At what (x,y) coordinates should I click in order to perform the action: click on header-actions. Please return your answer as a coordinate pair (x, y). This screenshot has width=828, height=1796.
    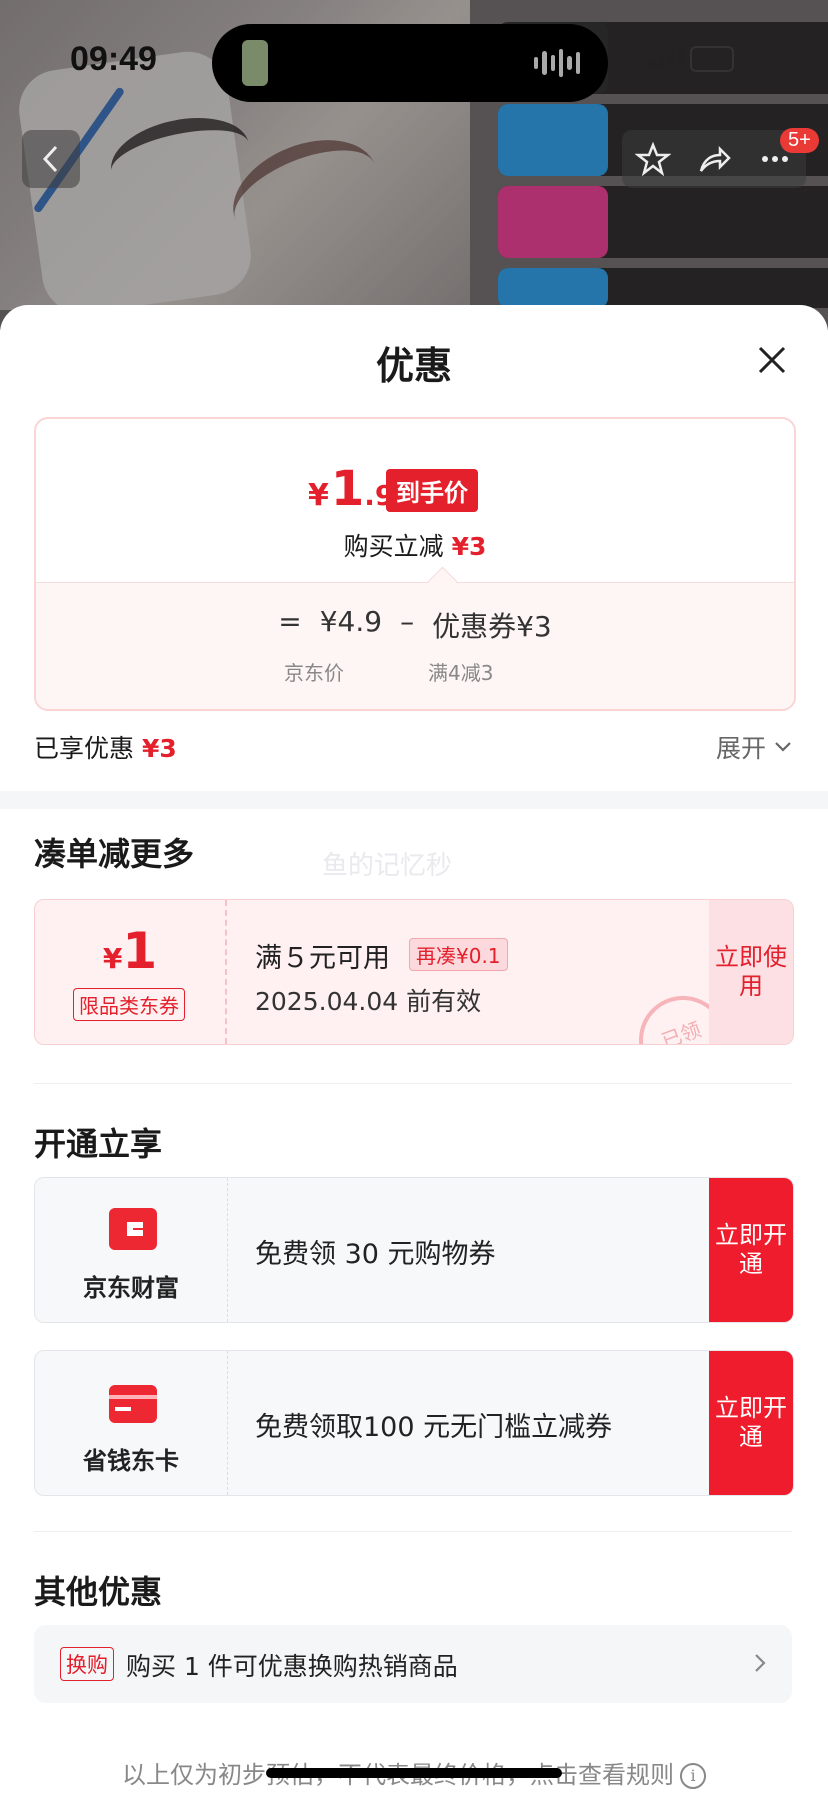
    Looking at the image, I should click on (714, 159).